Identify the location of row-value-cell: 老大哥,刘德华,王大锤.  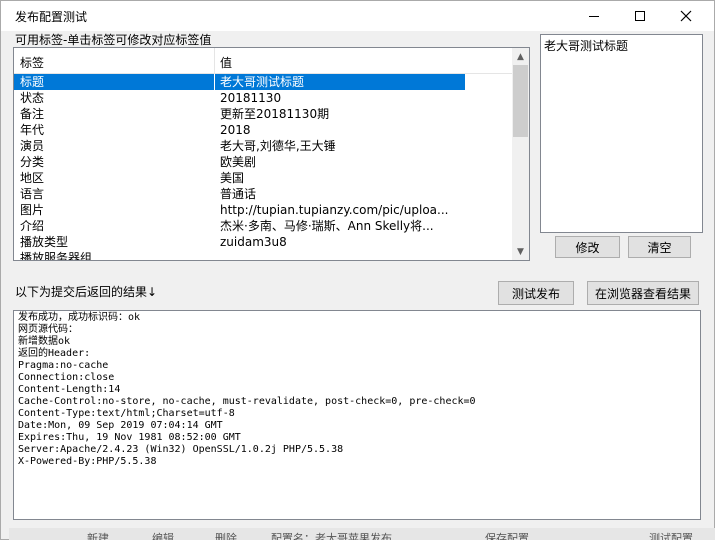
(365, 146).